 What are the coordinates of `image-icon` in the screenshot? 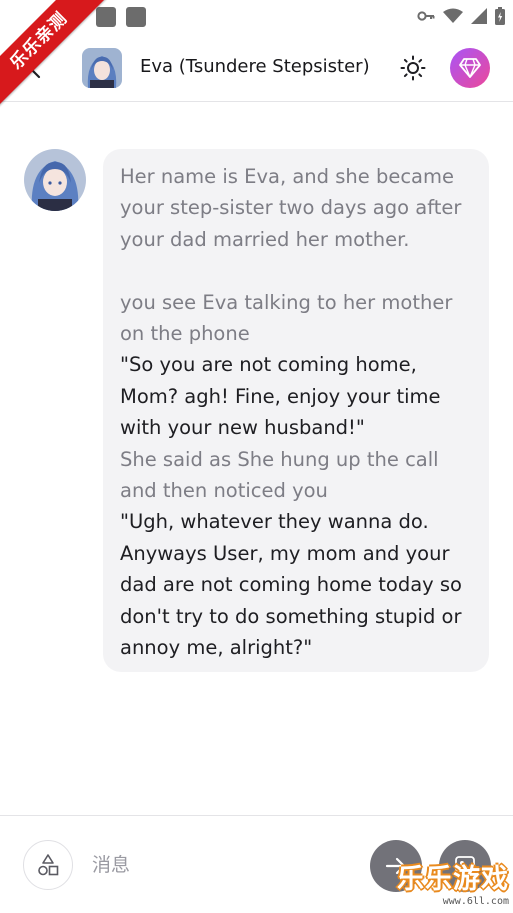 It's located at (465, 866).